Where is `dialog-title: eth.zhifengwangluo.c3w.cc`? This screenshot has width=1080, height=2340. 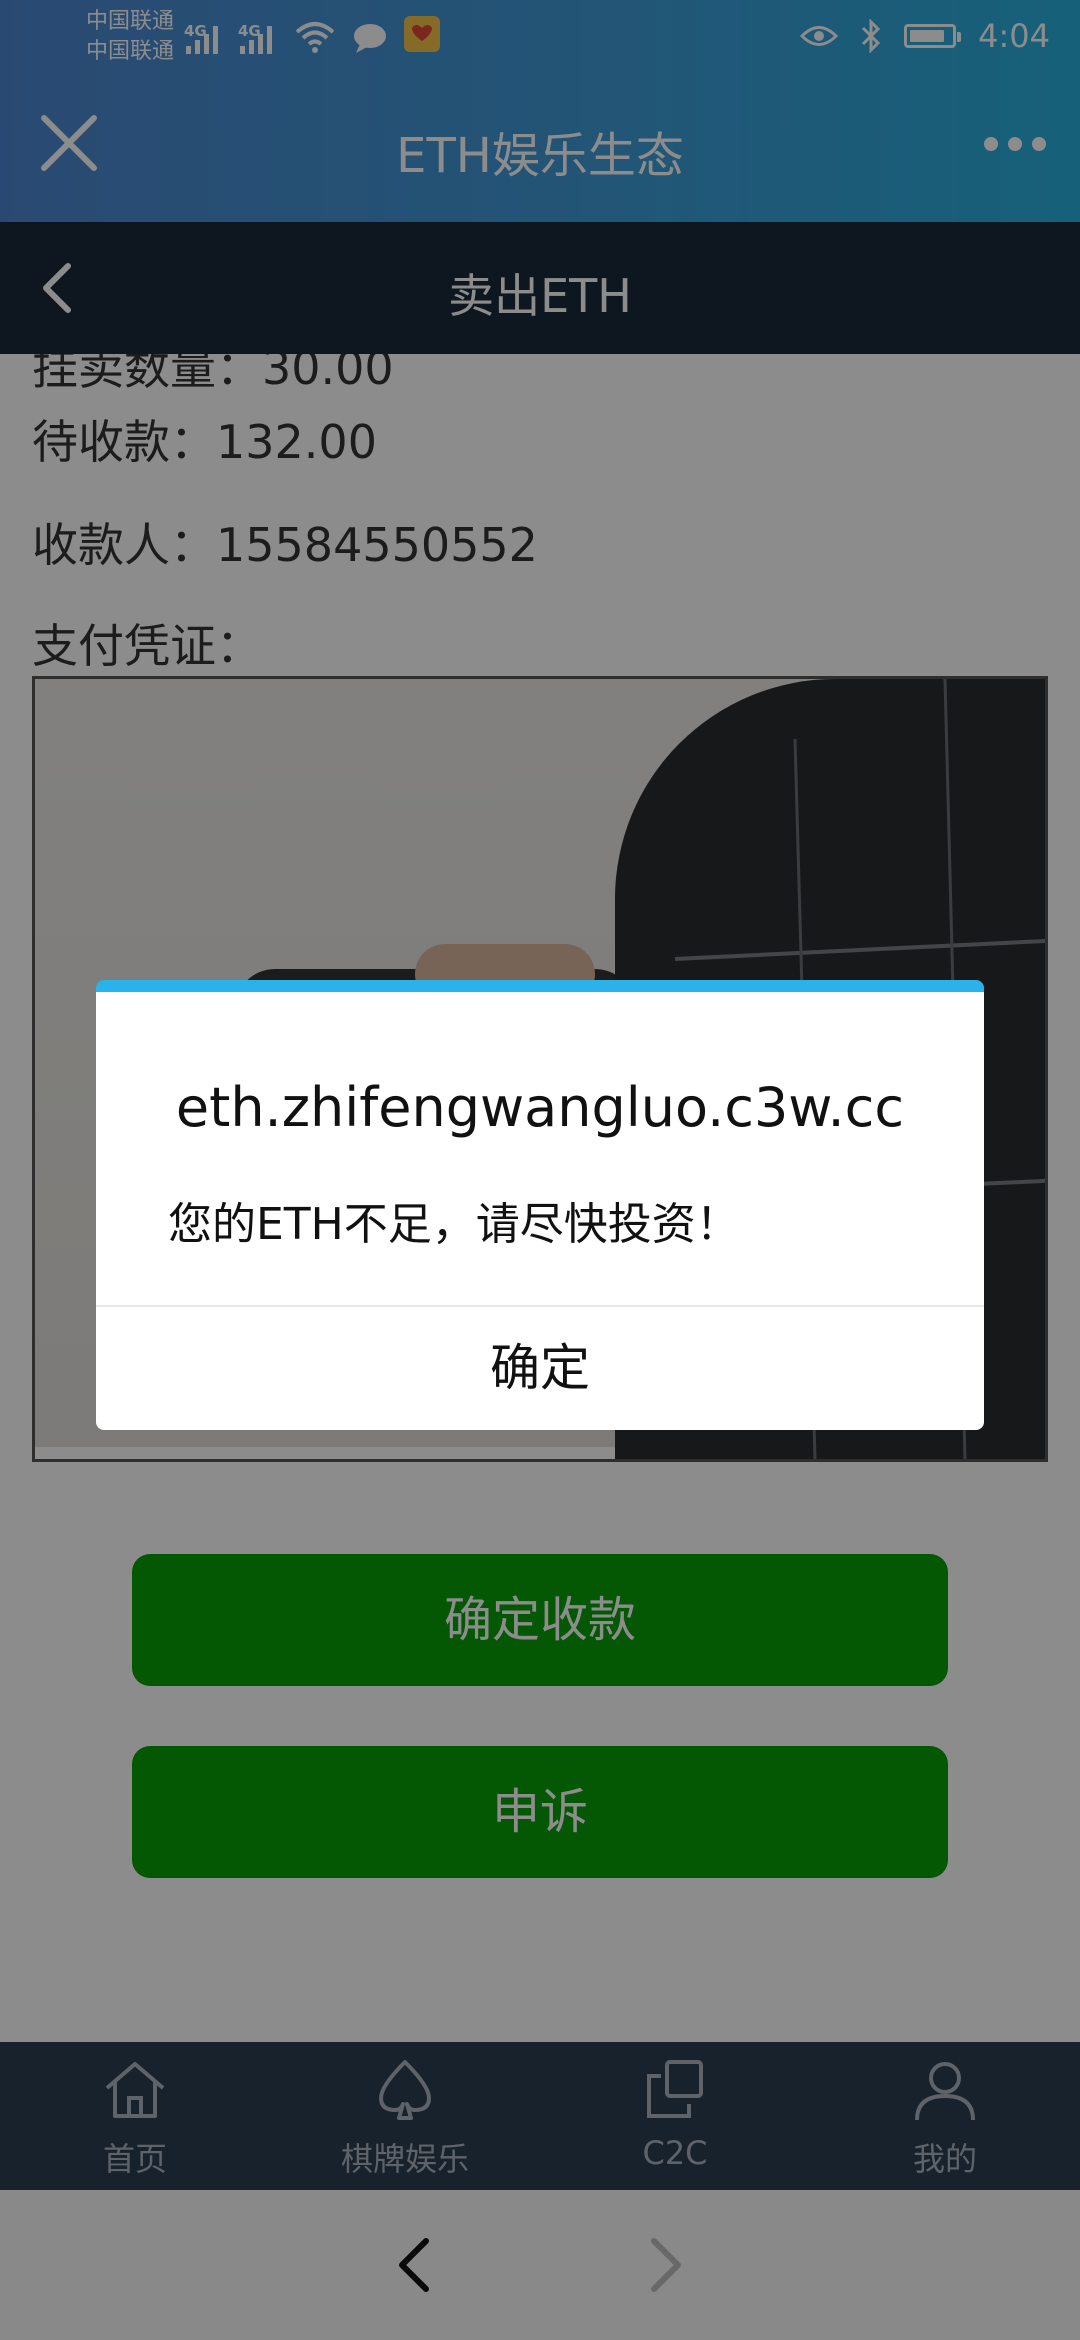 dialog-title: eth.zhifengwangluo.c3w.cc is located at coordinates (540, 1107).